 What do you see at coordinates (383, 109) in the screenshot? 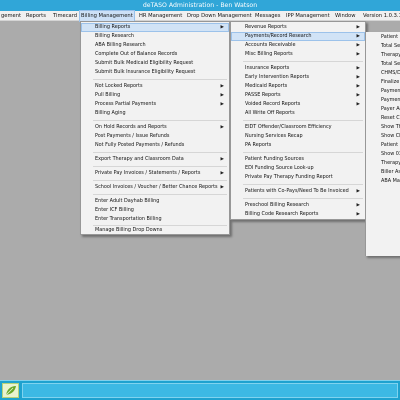
I see `menu-item-payer-ac: Payer Ac` at bounding box center [383, 109].